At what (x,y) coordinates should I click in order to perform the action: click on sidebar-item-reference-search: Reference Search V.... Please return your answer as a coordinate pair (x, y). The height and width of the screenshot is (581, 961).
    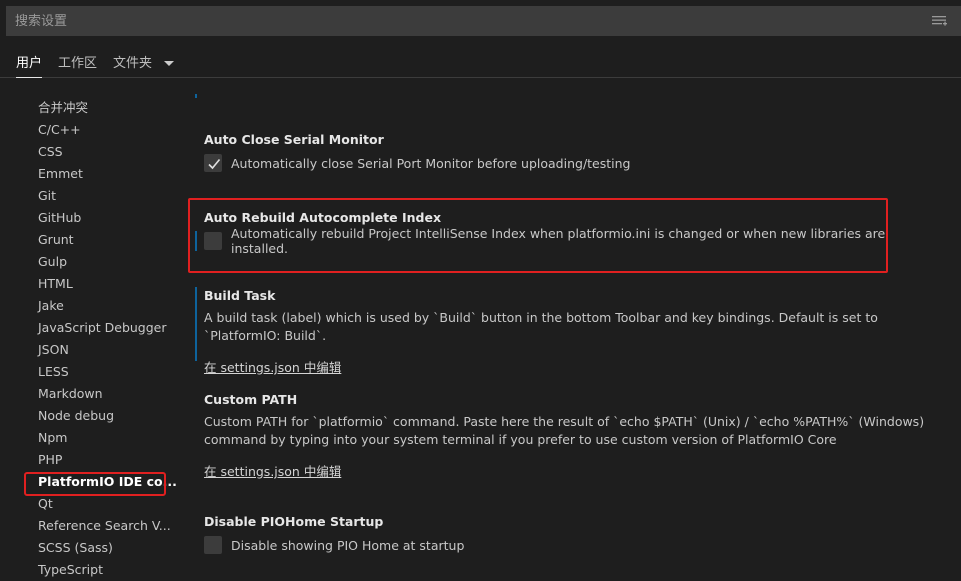
    Looking at the image, I should click on (104, 526).